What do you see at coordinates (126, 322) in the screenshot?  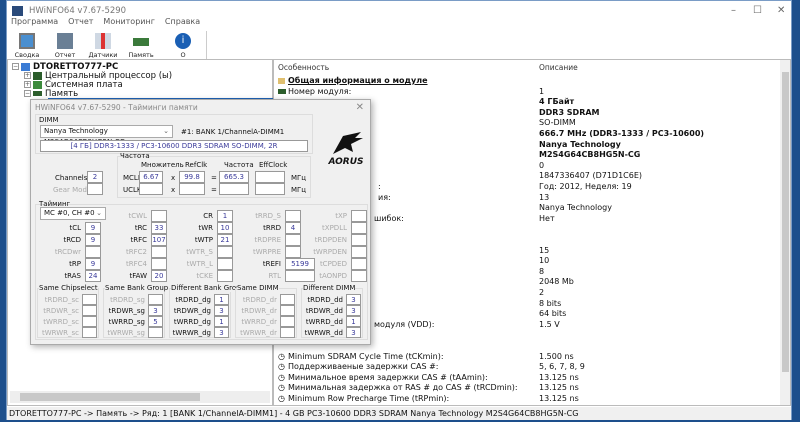 I see `timing-label-twrrd_sg: tWRRD_sg` at bounding box center [126, 322].